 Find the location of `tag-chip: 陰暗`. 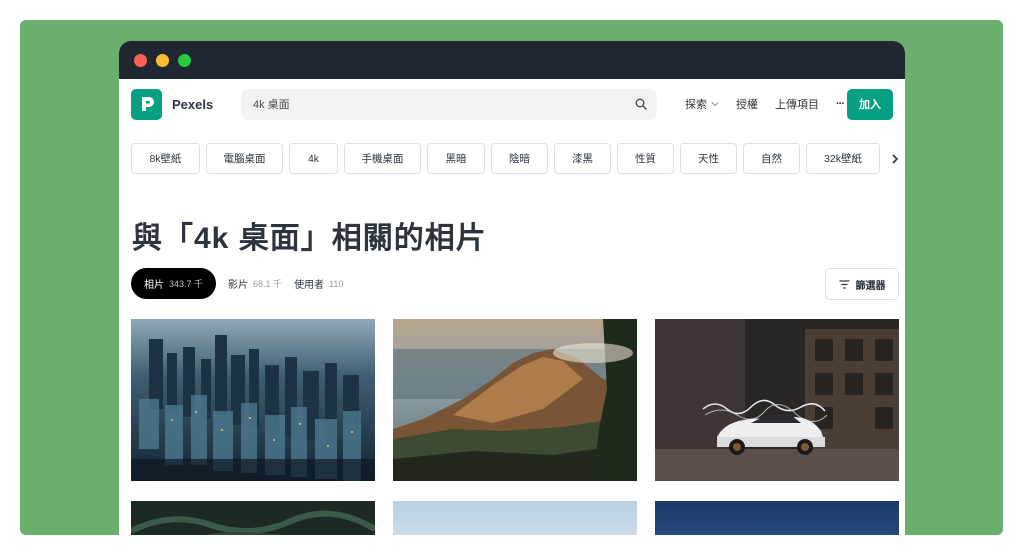

tag-chip: 陰暗 is located at coordinates (519, 158).